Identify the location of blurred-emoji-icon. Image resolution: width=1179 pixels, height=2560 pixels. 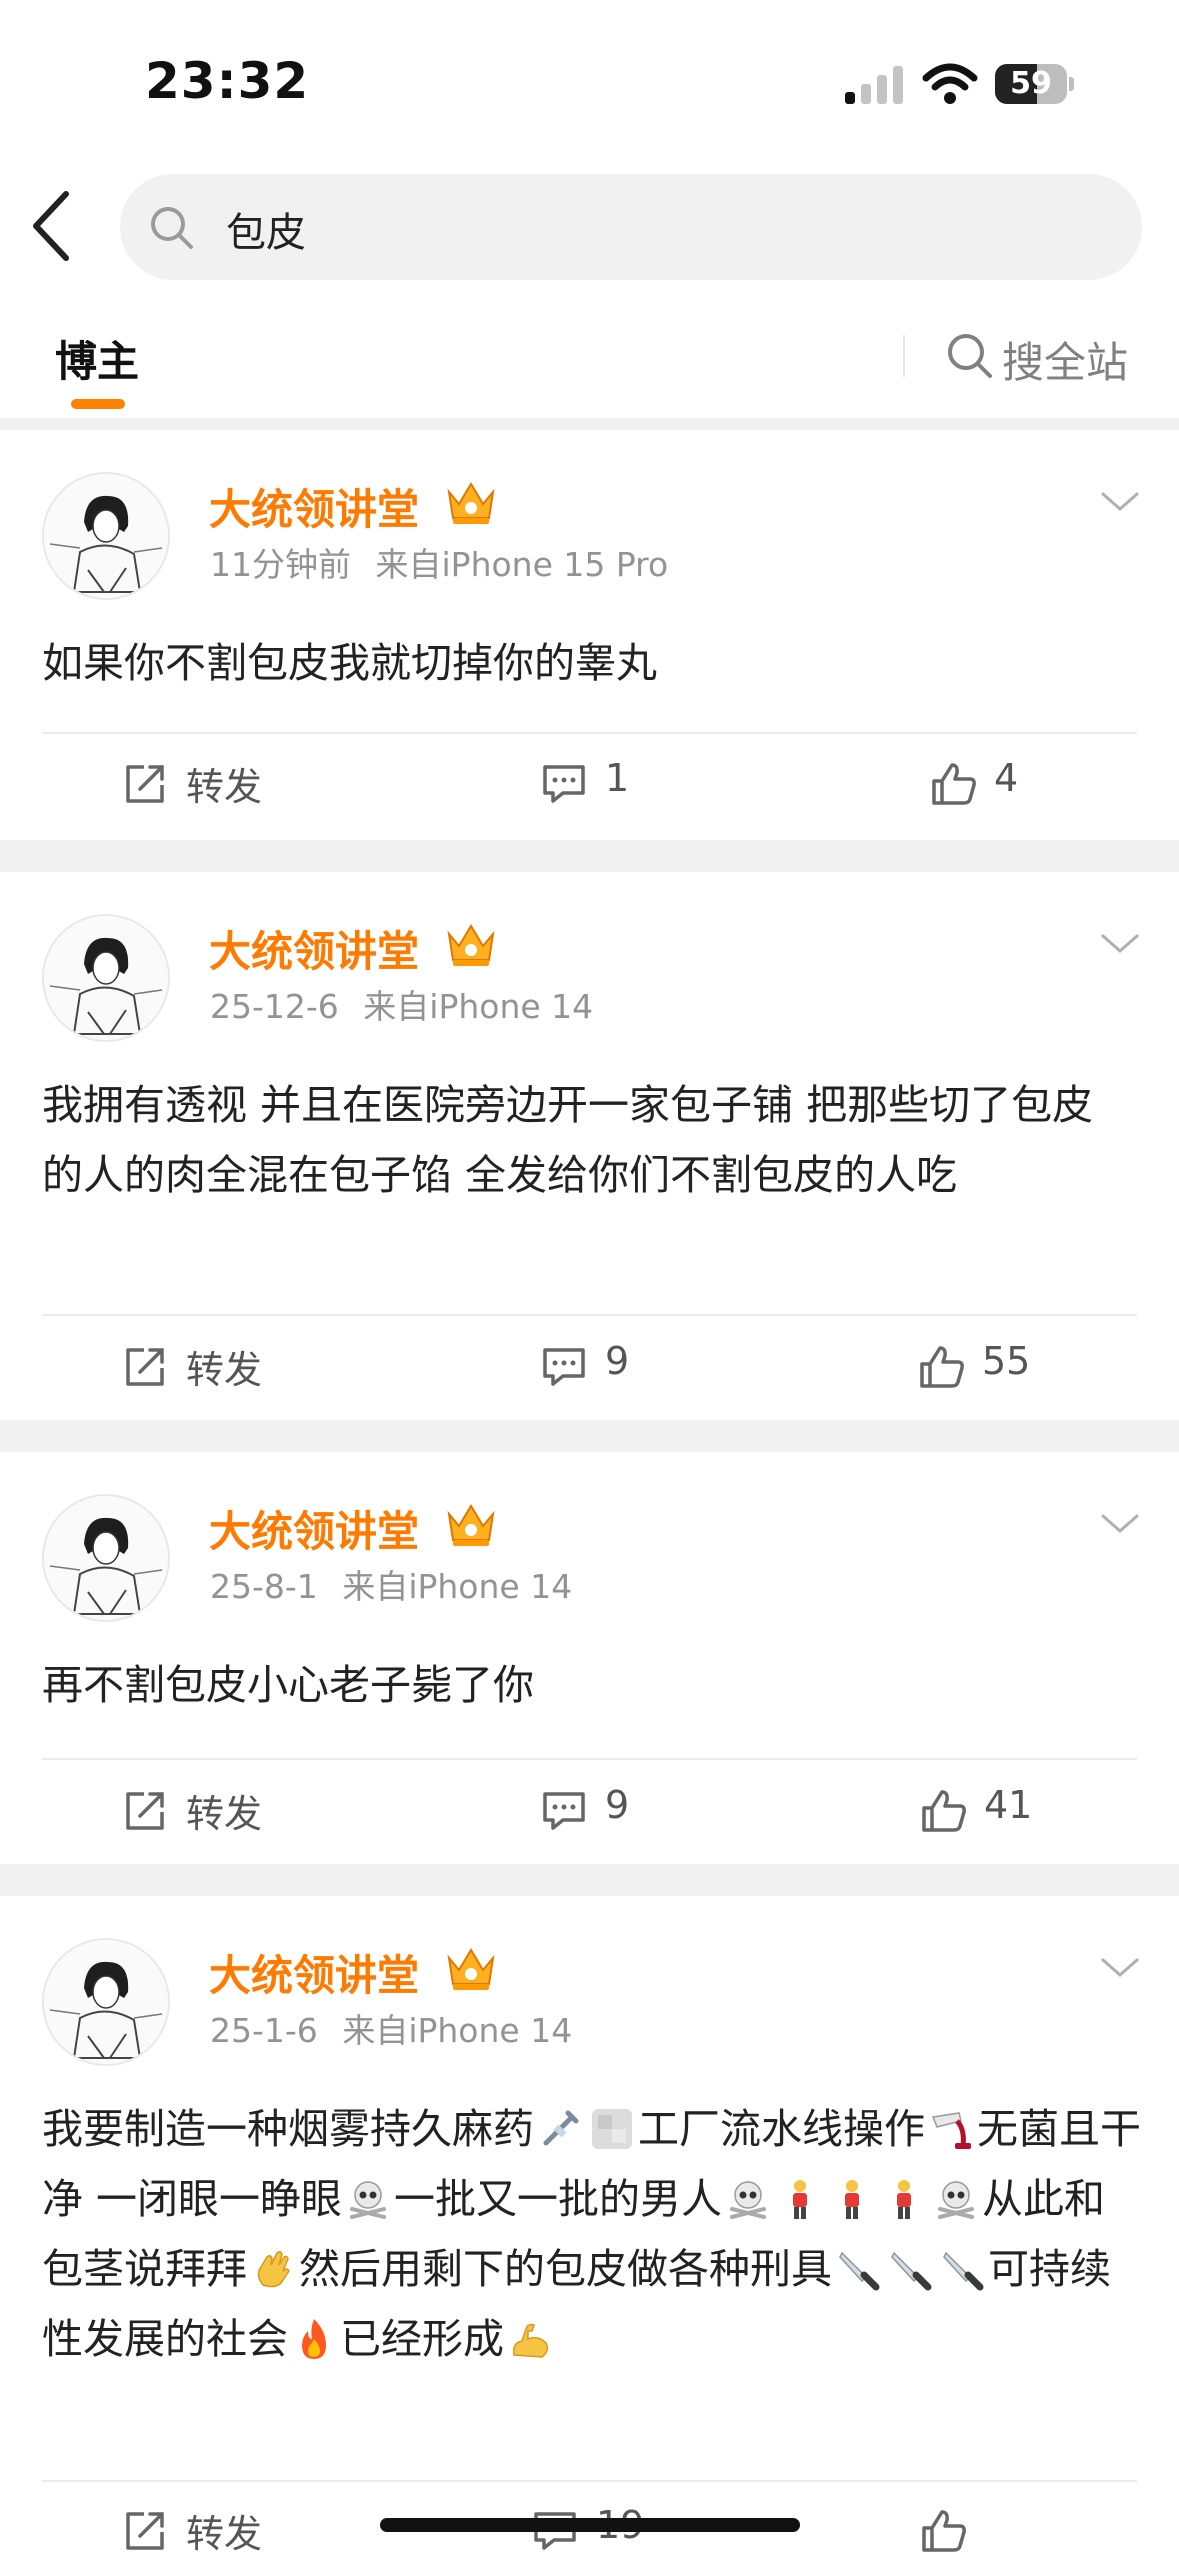
(612, 2129).